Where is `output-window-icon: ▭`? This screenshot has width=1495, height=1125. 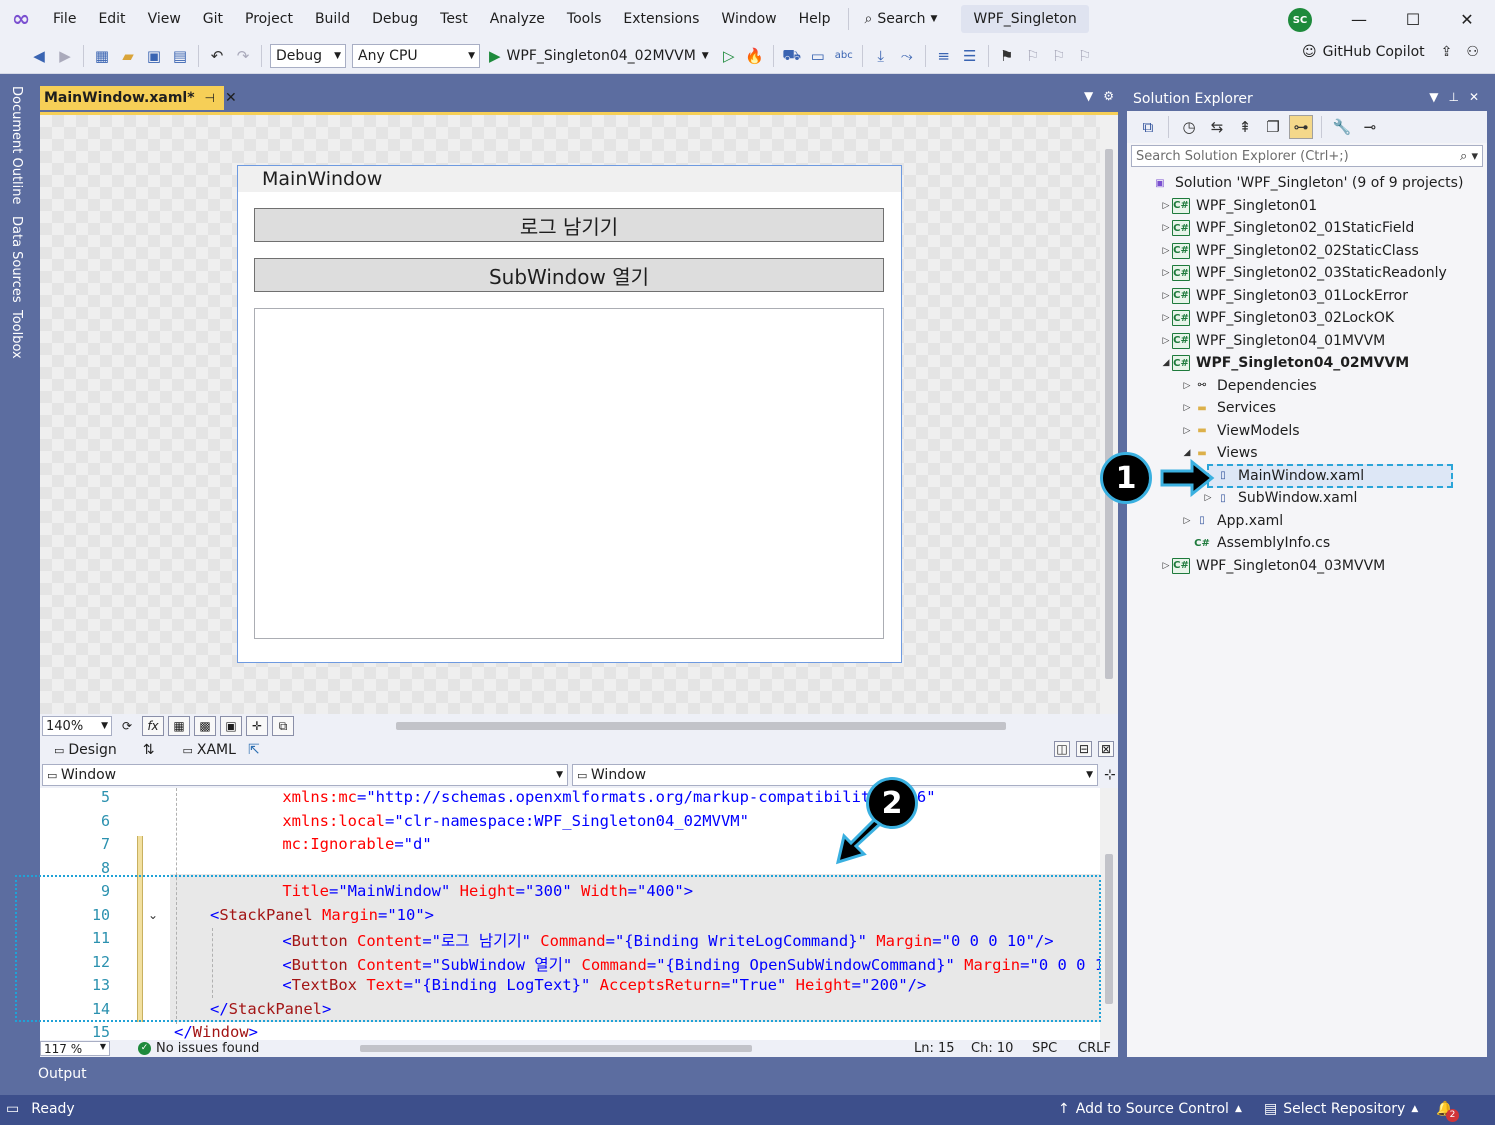
output-window-icon: ▭ is located at coordinates (12, 1109).